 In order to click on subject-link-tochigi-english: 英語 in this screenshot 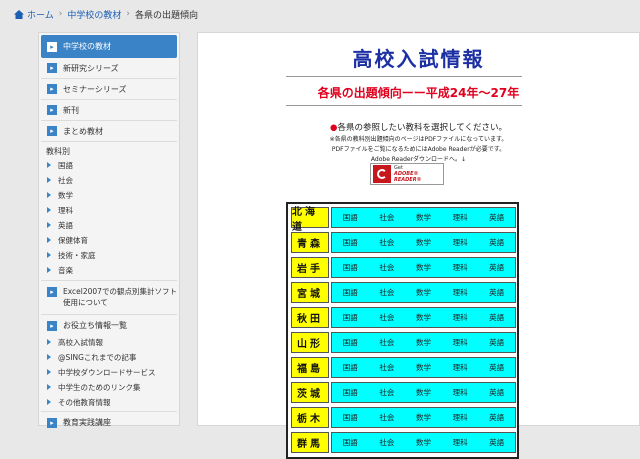, I will do `click(496, 417)`.